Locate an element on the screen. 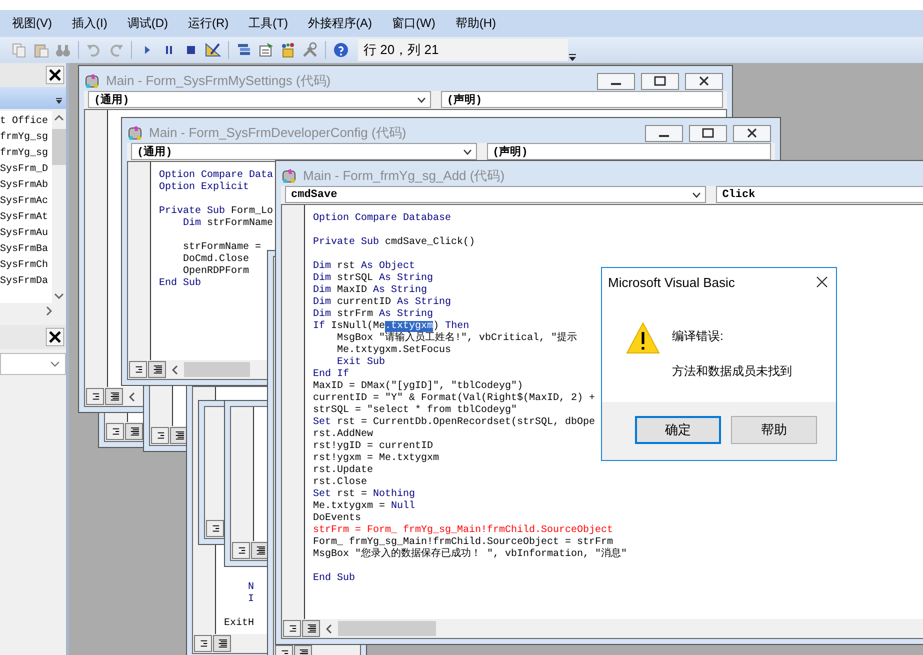 This screenshot has height=655, width=923. scroll-right-icon is located at coordinates (49, 311).